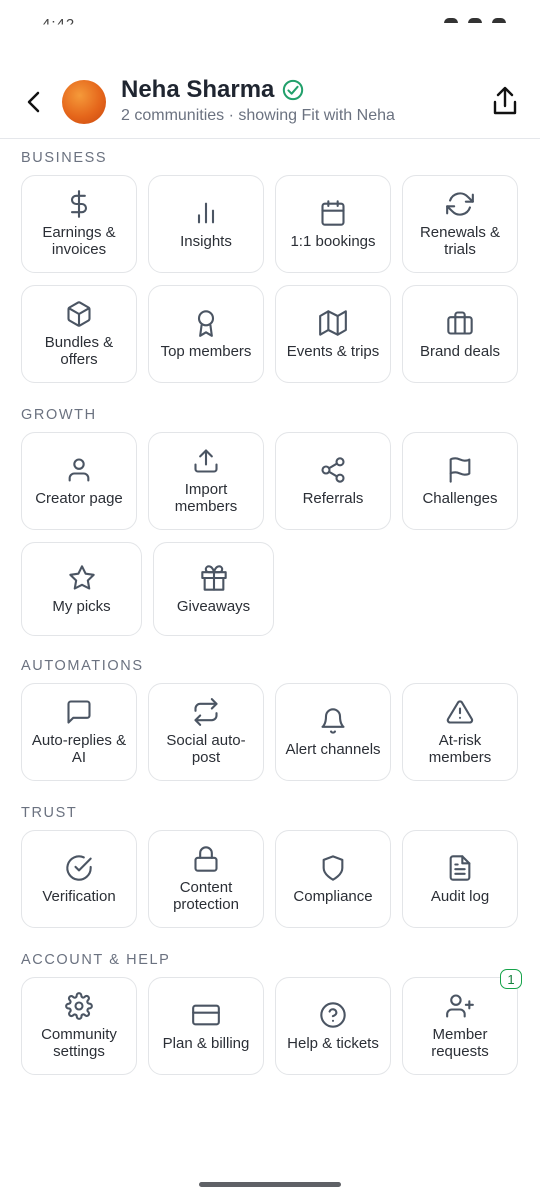  What do you see at coordinates (460, 323) in the screenshot?
I see `briefcase-icon` at bounding box center [460, 323].